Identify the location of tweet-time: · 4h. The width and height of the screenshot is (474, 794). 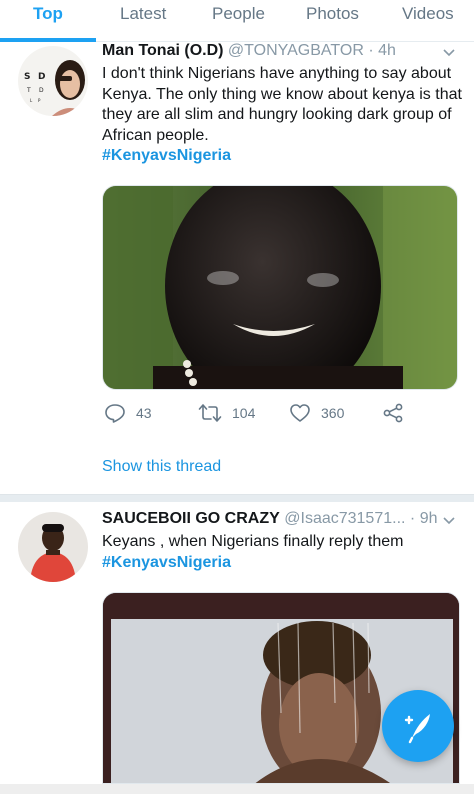
(382, 50).